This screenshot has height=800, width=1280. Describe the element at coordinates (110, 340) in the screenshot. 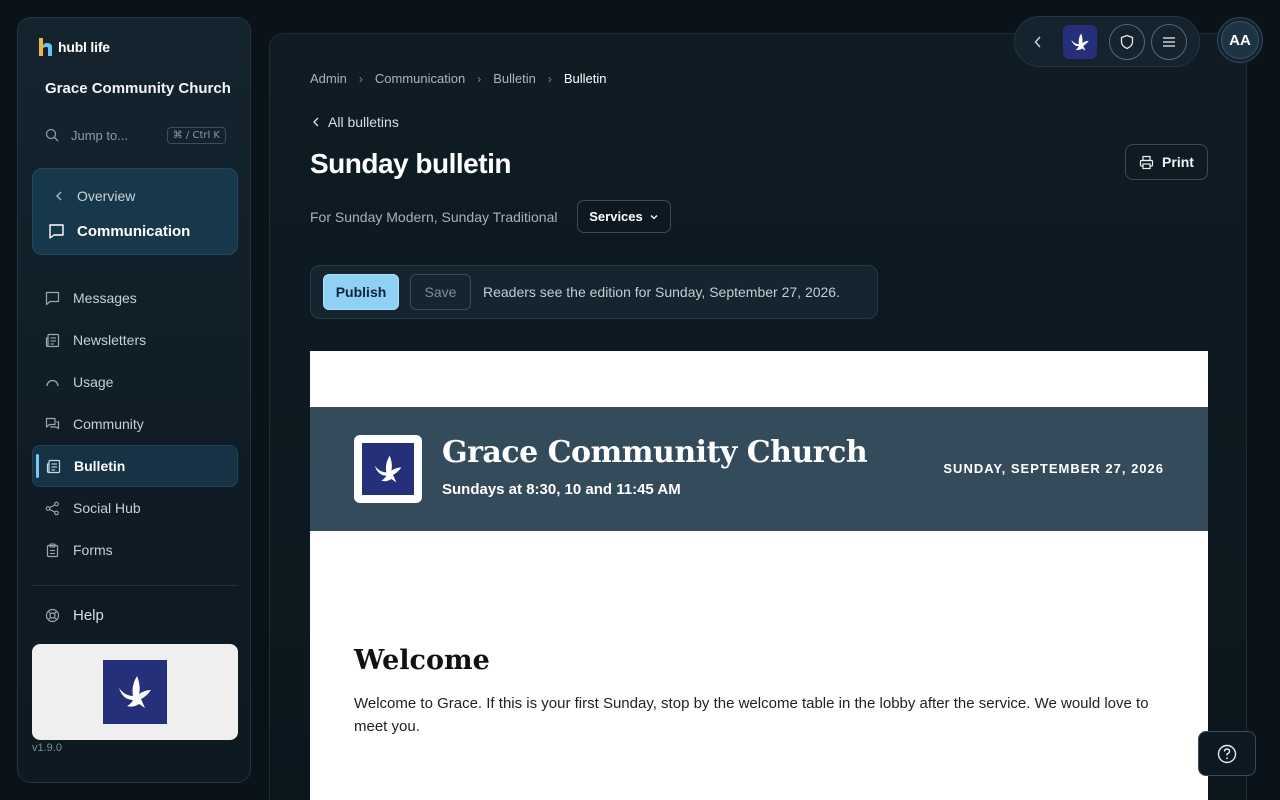

I see `sidebar-item-label: Newsletters` at that location.